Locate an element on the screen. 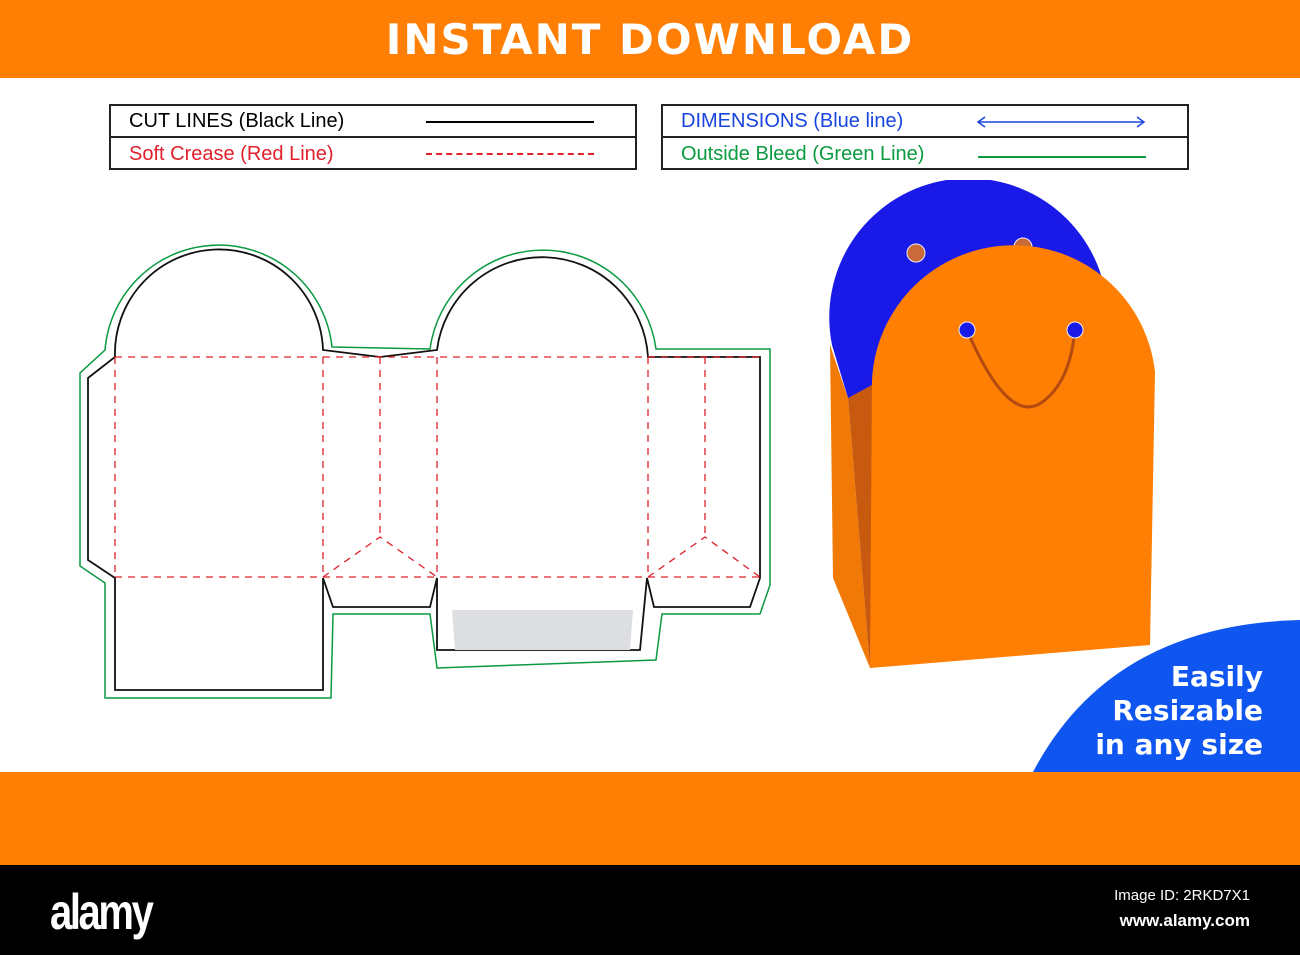  badge-line-1: Easily is located at coordinates (1216, 676).